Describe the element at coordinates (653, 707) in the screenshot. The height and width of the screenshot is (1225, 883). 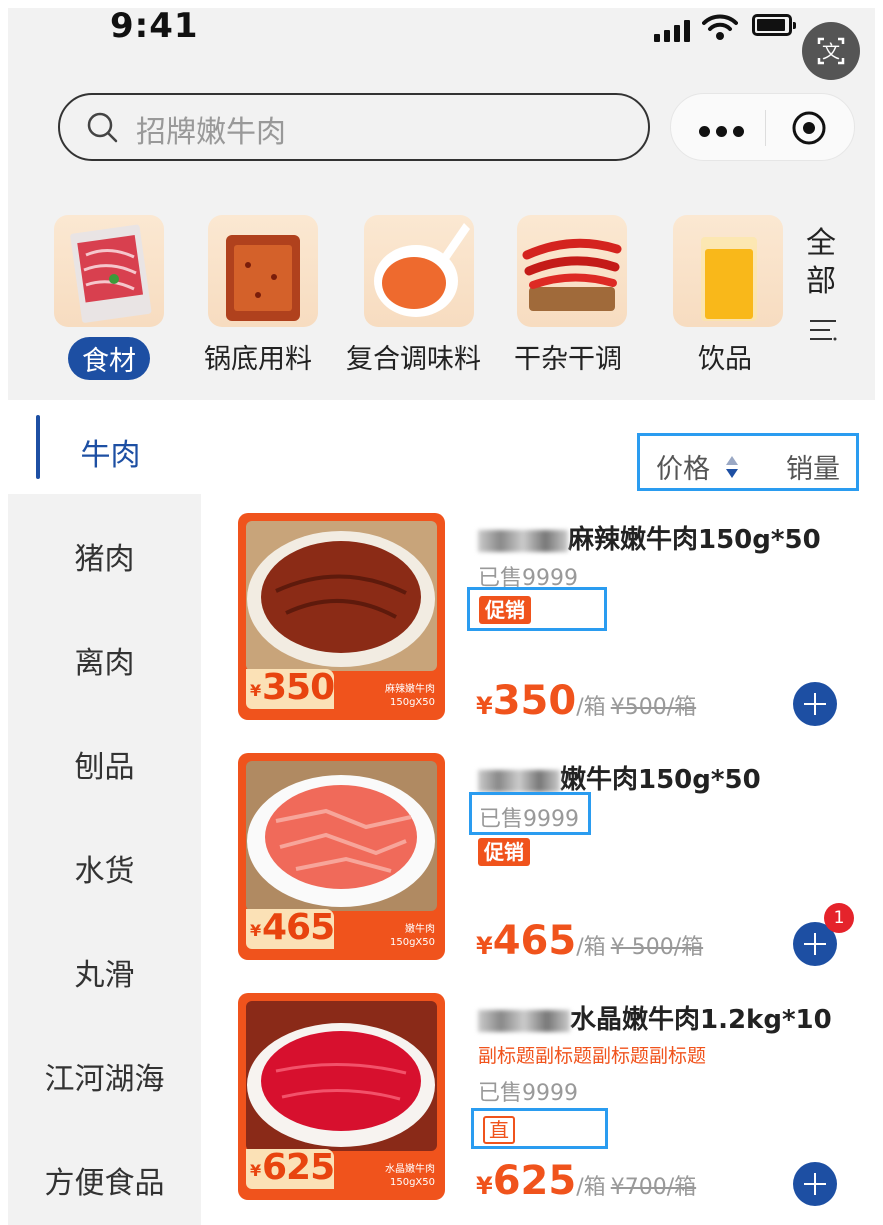
I see `original-price: ¥500/箱` at that location.